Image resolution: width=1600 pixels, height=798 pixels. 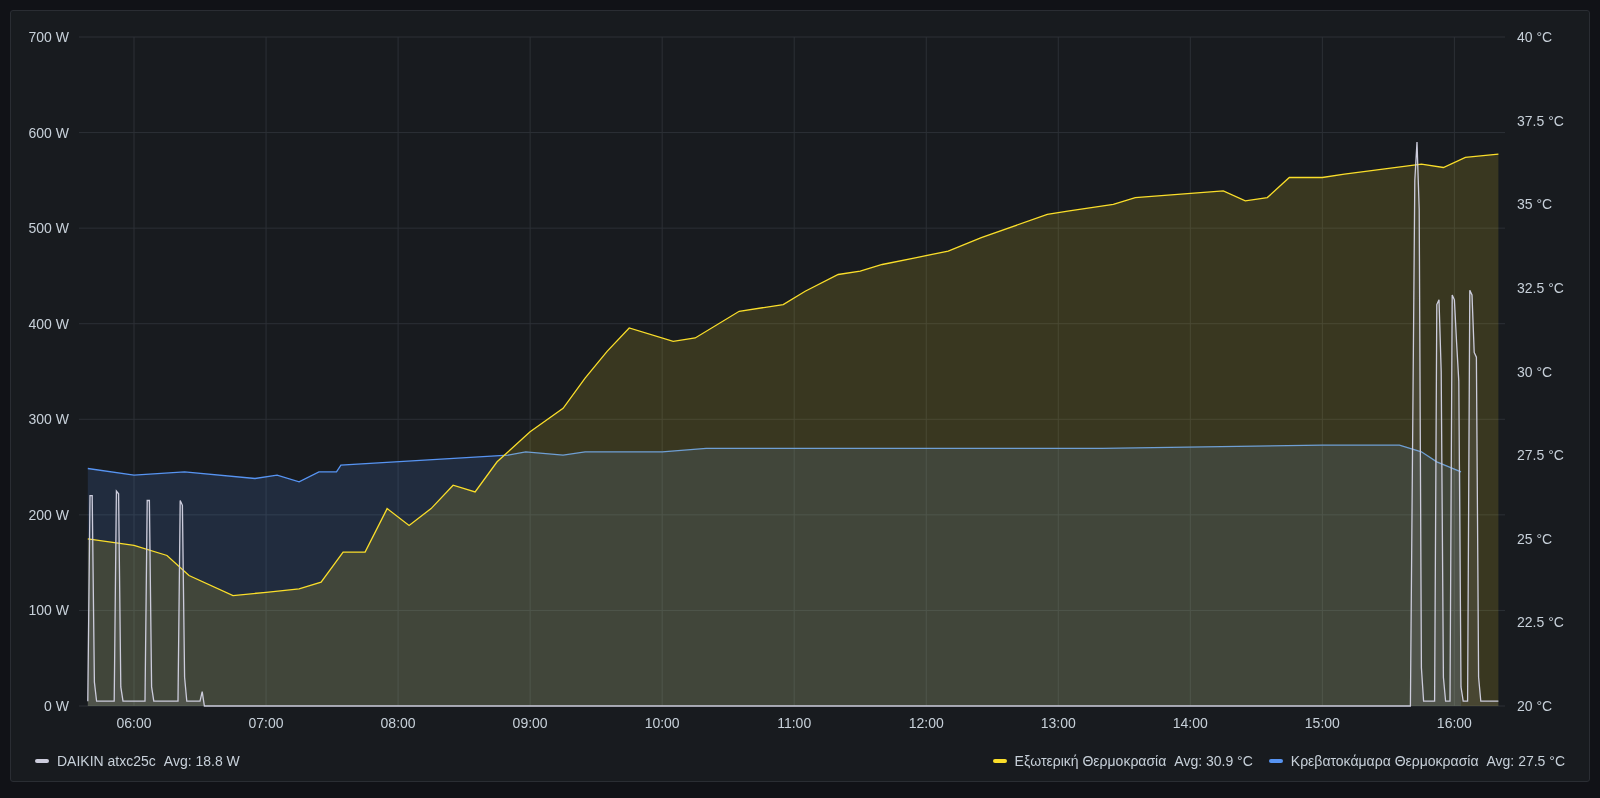 What do you see at coordinates (530, 723) in the screenshot?
I see `x-axis-label: 09:00` at bounding box center [530, 723].